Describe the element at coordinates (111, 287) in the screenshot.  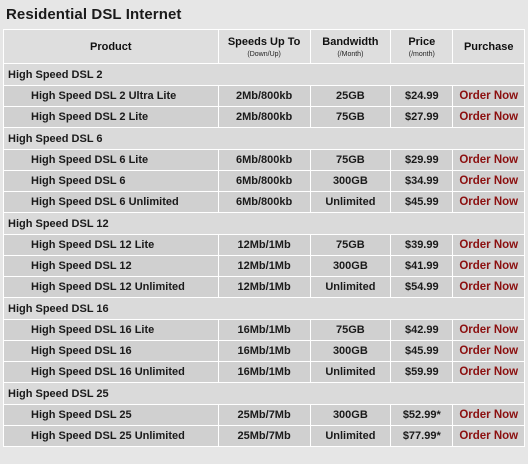
I see `plan-name: High Speed DSL 12 Unlimited` at that location.